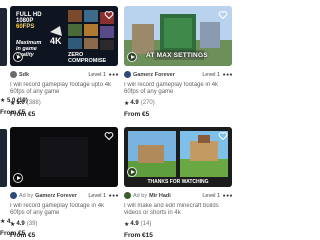 This screenshot has width=320, height=240. I want to click on gig-thumbnail: THANKS FOR WATCHING, so click(178, 157).